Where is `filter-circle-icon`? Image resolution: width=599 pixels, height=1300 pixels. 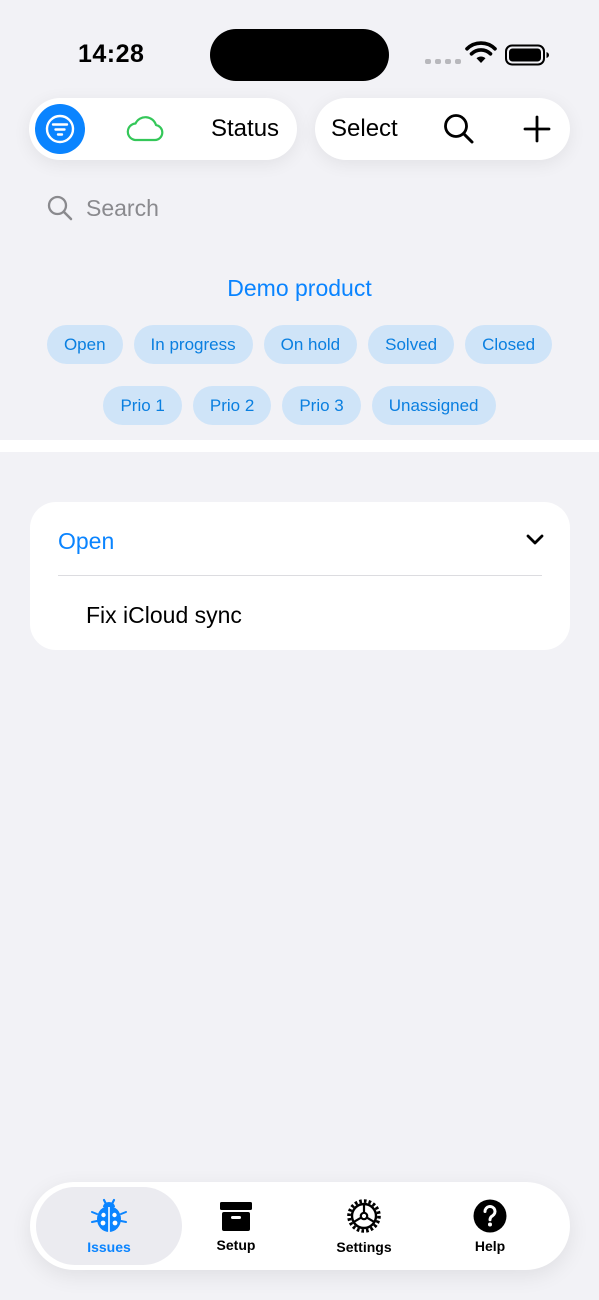
filter-circle-icon is located at coordinates (60, 129).